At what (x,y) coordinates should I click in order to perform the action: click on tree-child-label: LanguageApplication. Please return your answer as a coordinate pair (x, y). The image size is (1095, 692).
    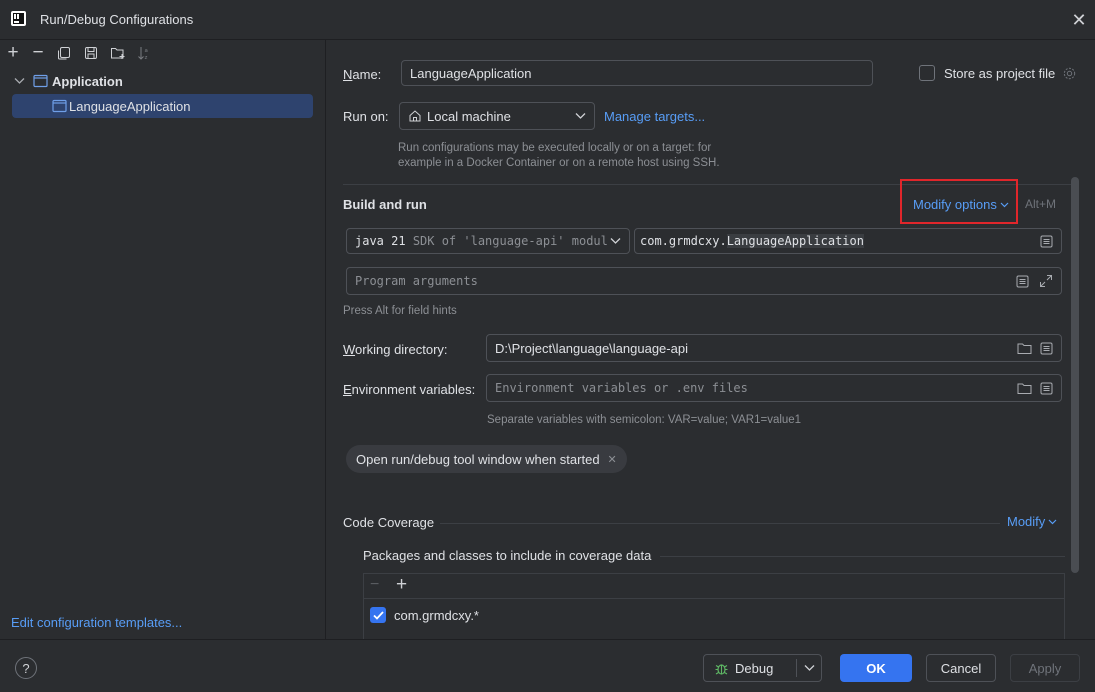
    Looking at the image, I should click on (130, 106).